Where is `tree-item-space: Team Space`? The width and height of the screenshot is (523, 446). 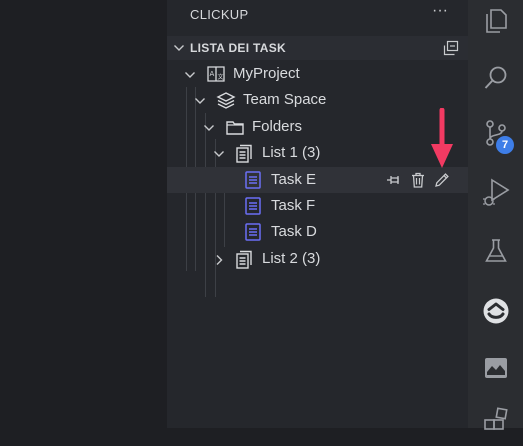 tree-item-space: Team Space is located at coordinates (317, 100).